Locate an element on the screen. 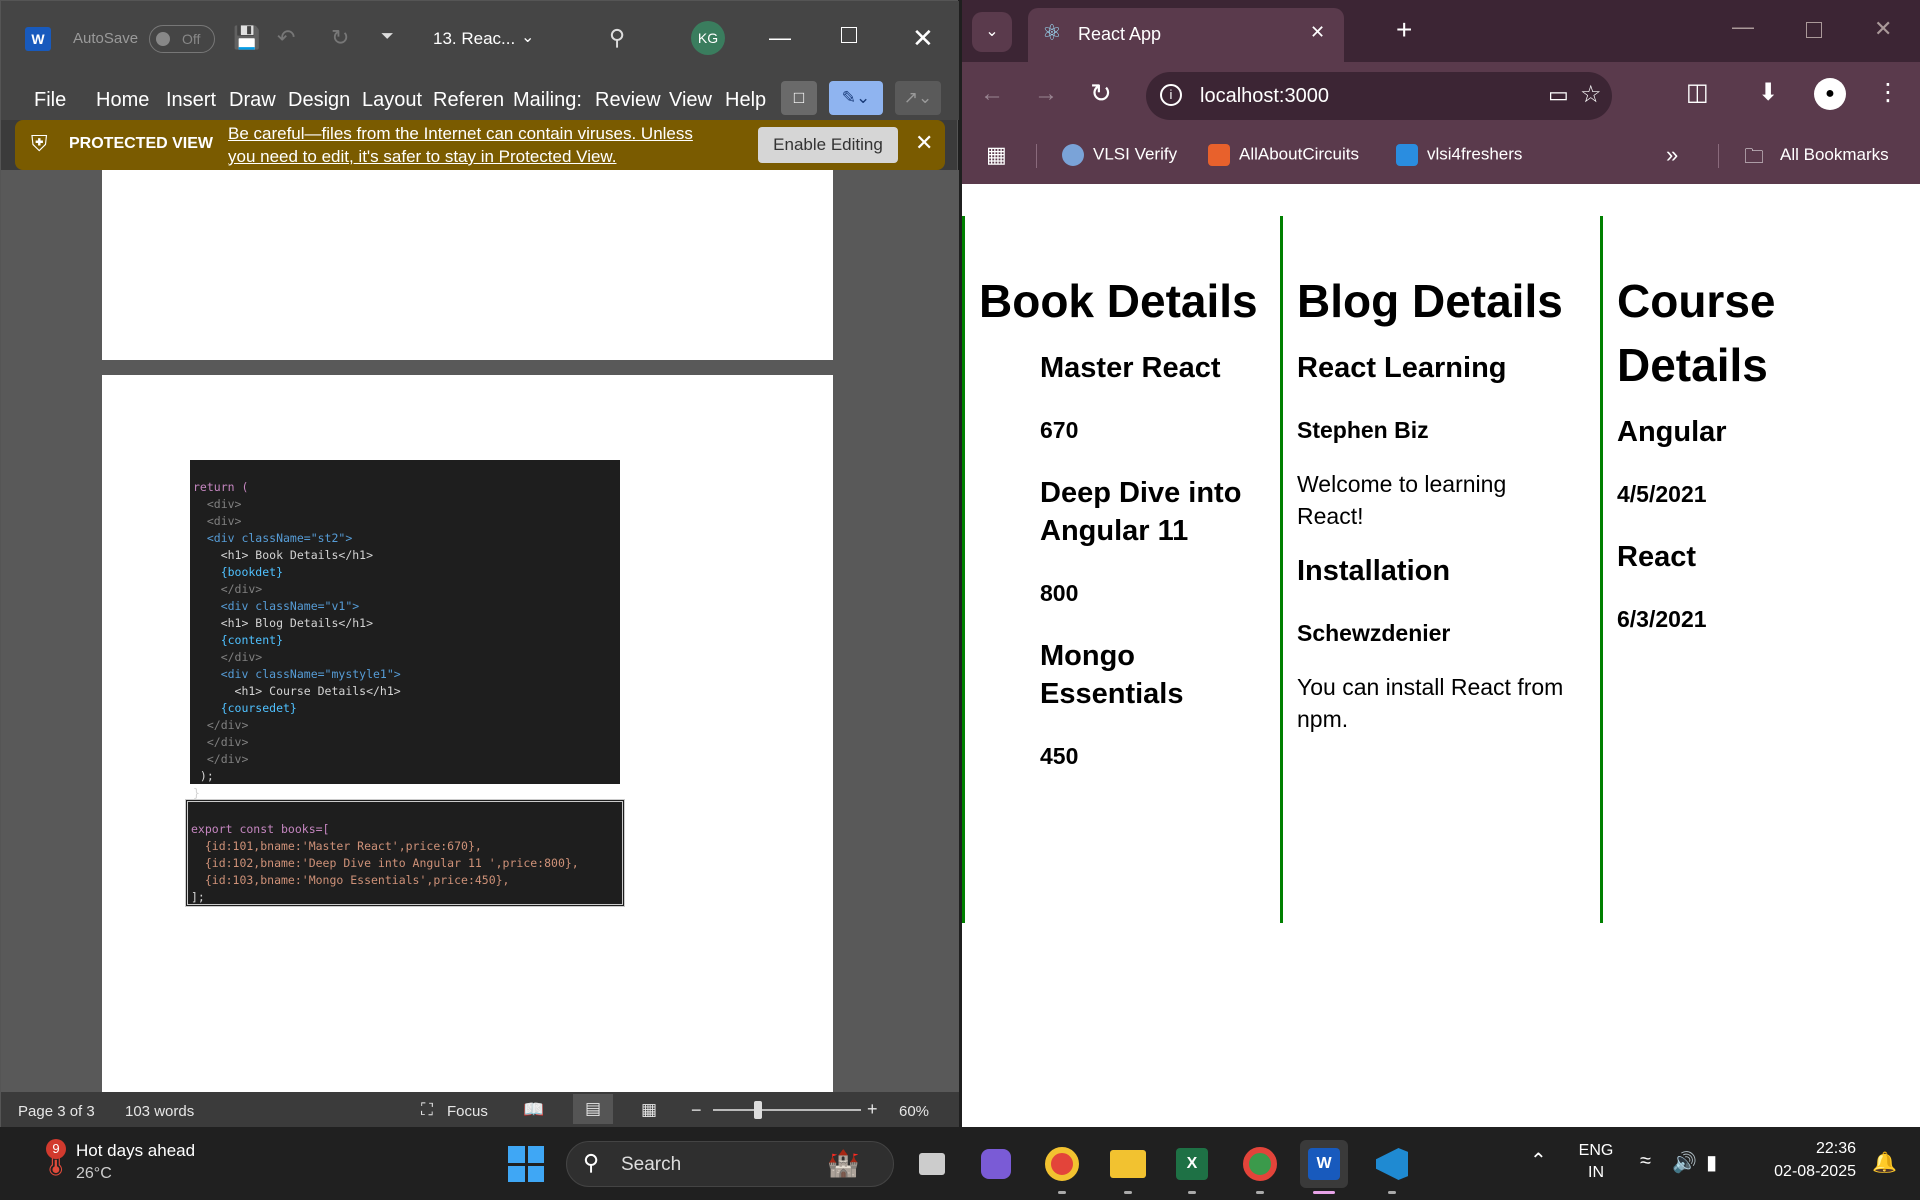 The height and width of the screenshot is (1200, 1920). read-mode-icon: 📖 is located at coordinates (533, 1110).